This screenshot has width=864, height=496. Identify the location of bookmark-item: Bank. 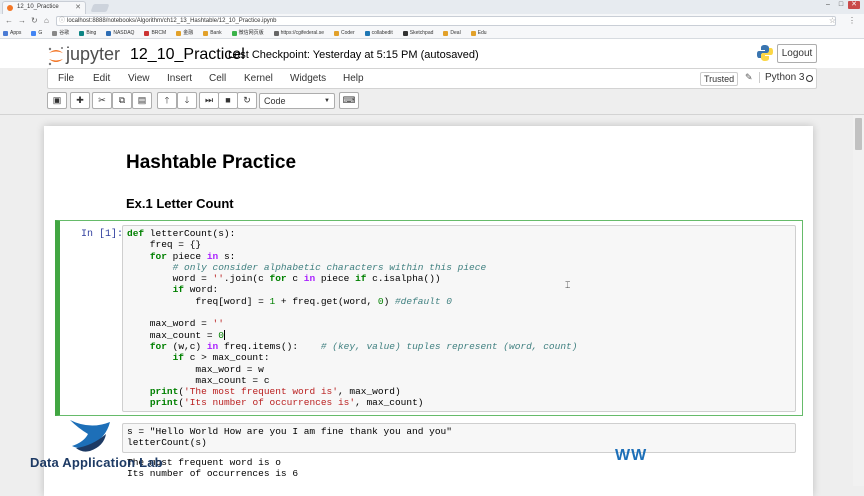
(212, 33).